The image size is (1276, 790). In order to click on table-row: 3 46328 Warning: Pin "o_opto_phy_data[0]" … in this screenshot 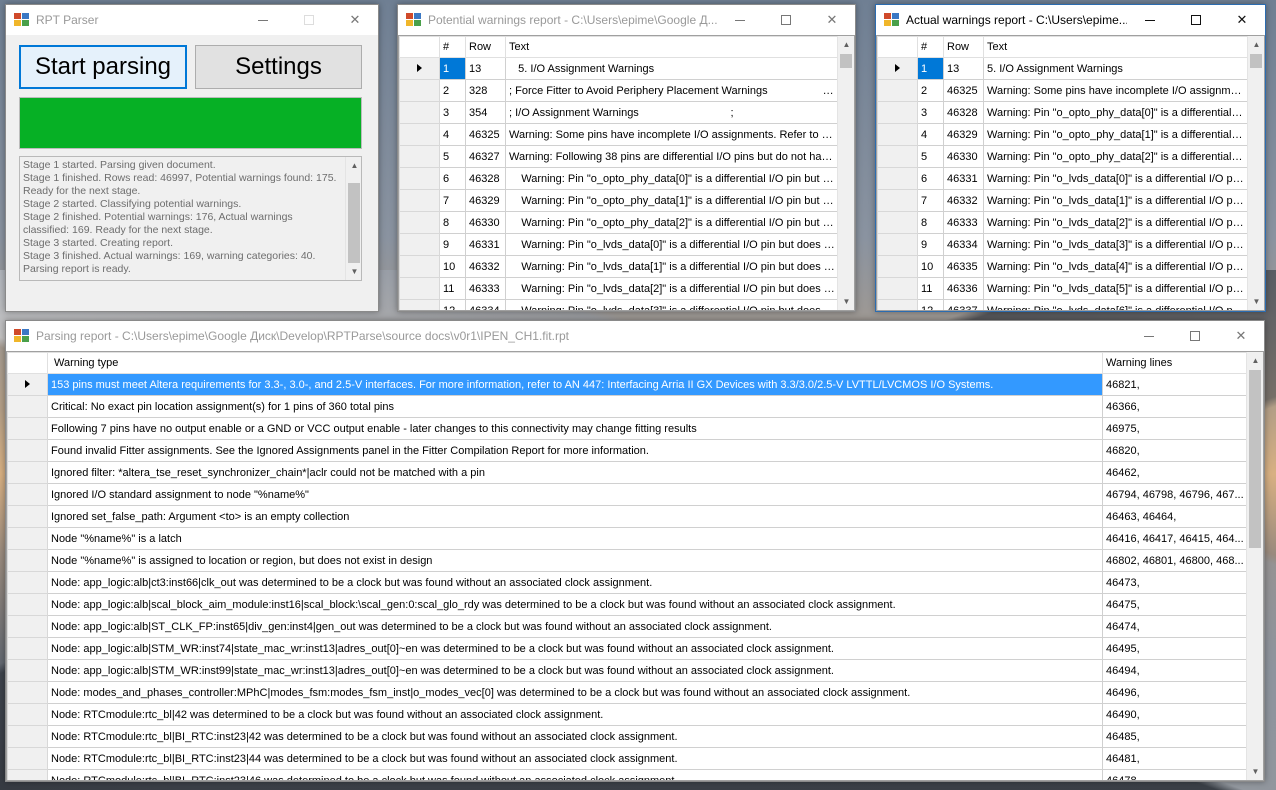, I will do `click(1063, 112)`.